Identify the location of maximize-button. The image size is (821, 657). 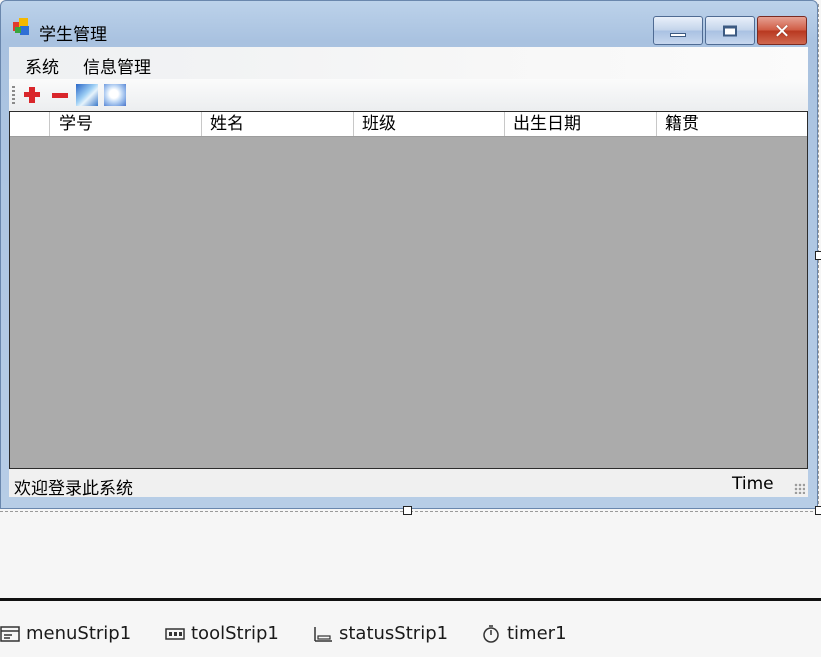
(730, 30).